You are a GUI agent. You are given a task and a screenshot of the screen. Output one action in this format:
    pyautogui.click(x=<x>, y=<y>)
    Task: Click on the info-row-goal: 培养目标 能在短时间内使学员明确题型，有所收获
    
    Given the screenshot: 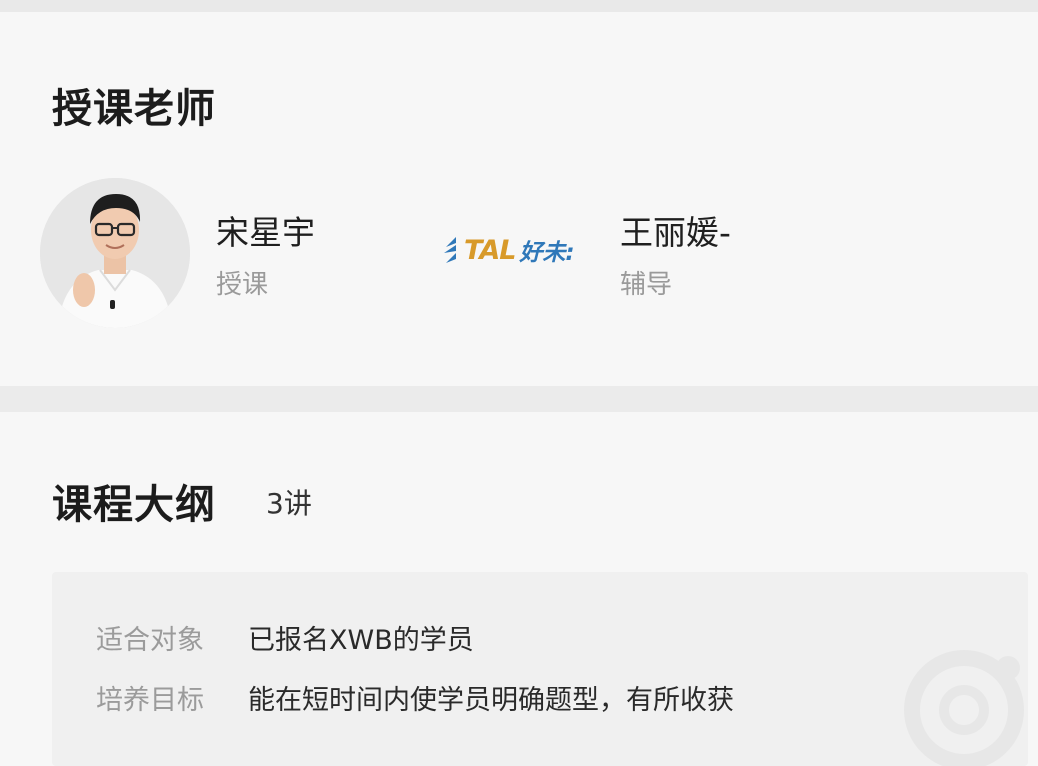 What is the action you would take?
    pyautogui.click(x=415, y=697)
    